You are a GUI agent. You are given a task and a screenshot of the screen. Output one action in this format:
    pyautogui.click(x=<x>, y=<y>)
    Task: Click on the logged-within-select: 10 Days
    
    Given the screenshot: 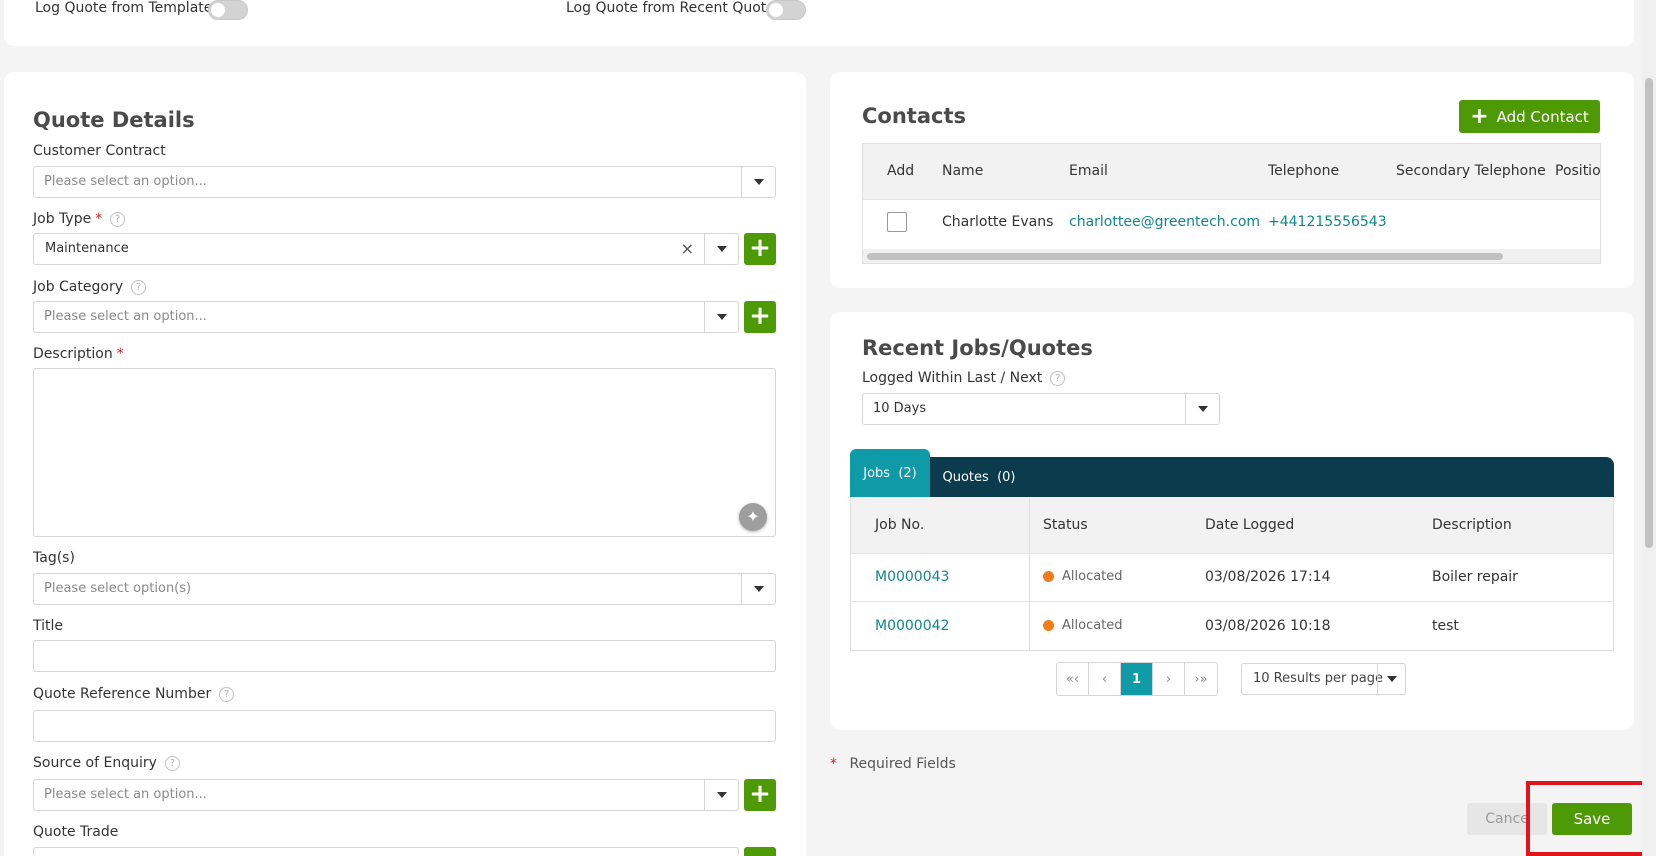 What is the action you would take?
    pyautogui.click(x=1041, y=409)
    